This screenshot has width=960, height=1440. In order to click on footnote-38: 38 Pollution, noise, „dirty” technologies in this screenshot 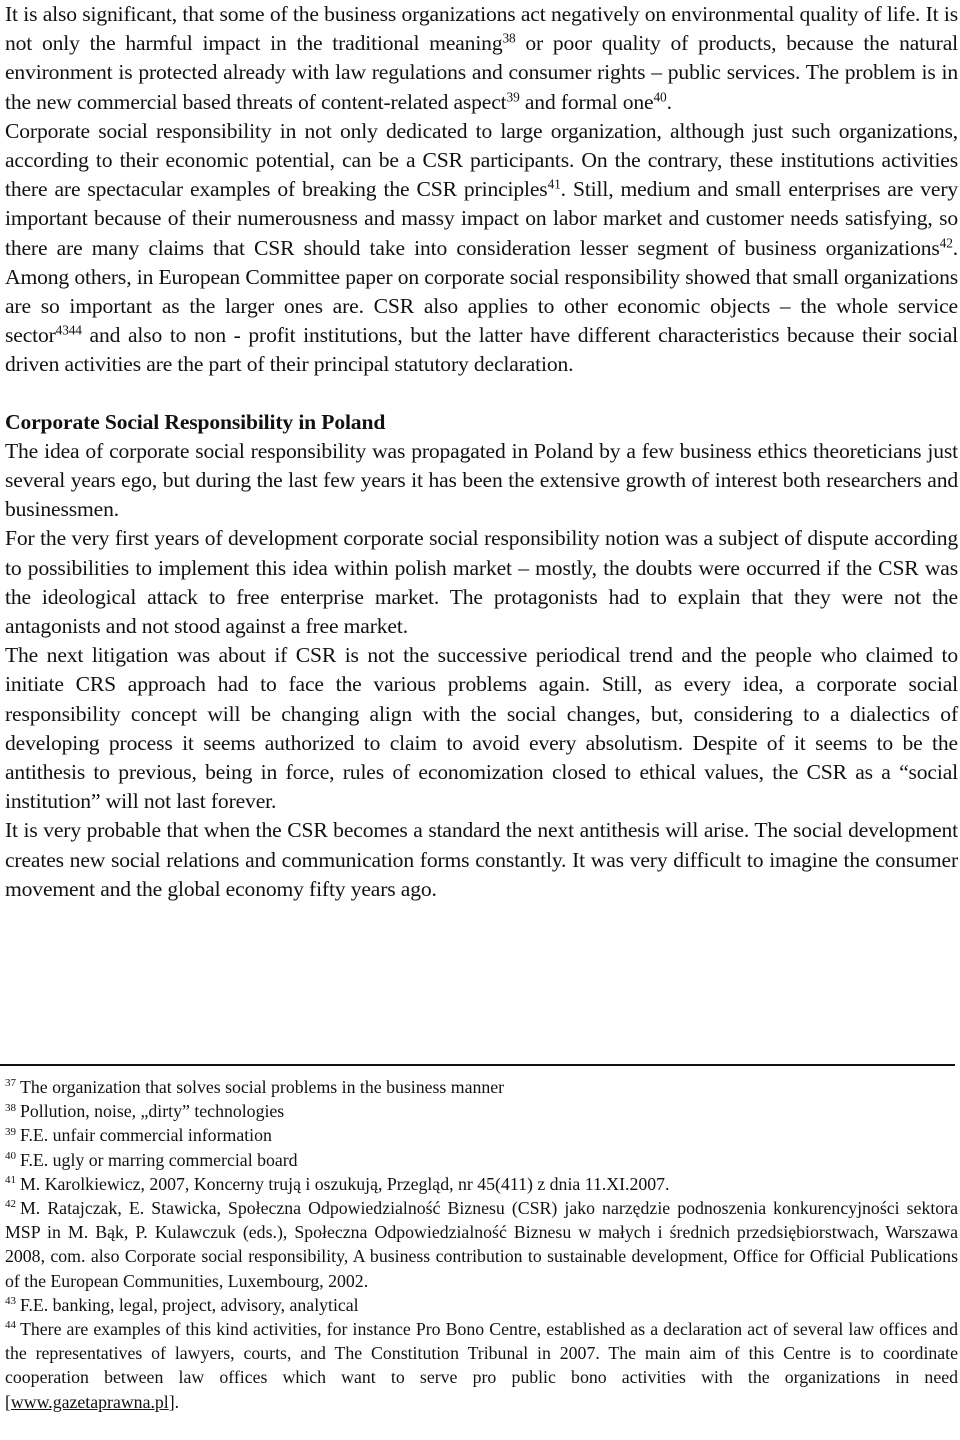, I will do `click(145, 1111)`.